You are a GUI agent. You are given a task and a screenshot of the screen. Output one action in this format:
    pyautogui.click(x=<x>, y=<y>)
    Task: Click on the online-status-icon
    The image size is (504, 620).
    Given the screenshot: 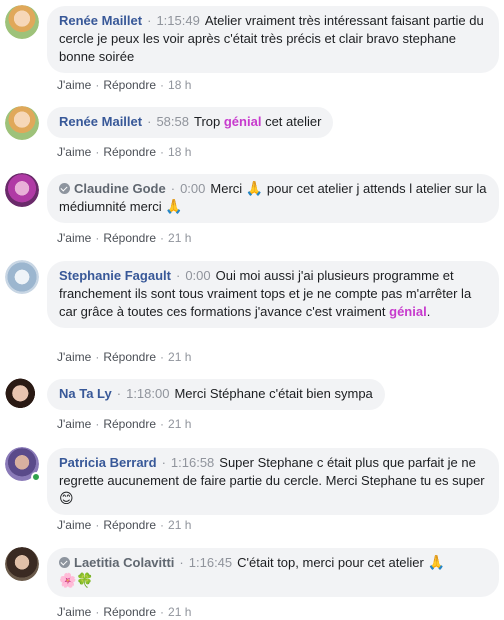 What is the action you would take?
    pyautogui.click(x=36, y=477)
    